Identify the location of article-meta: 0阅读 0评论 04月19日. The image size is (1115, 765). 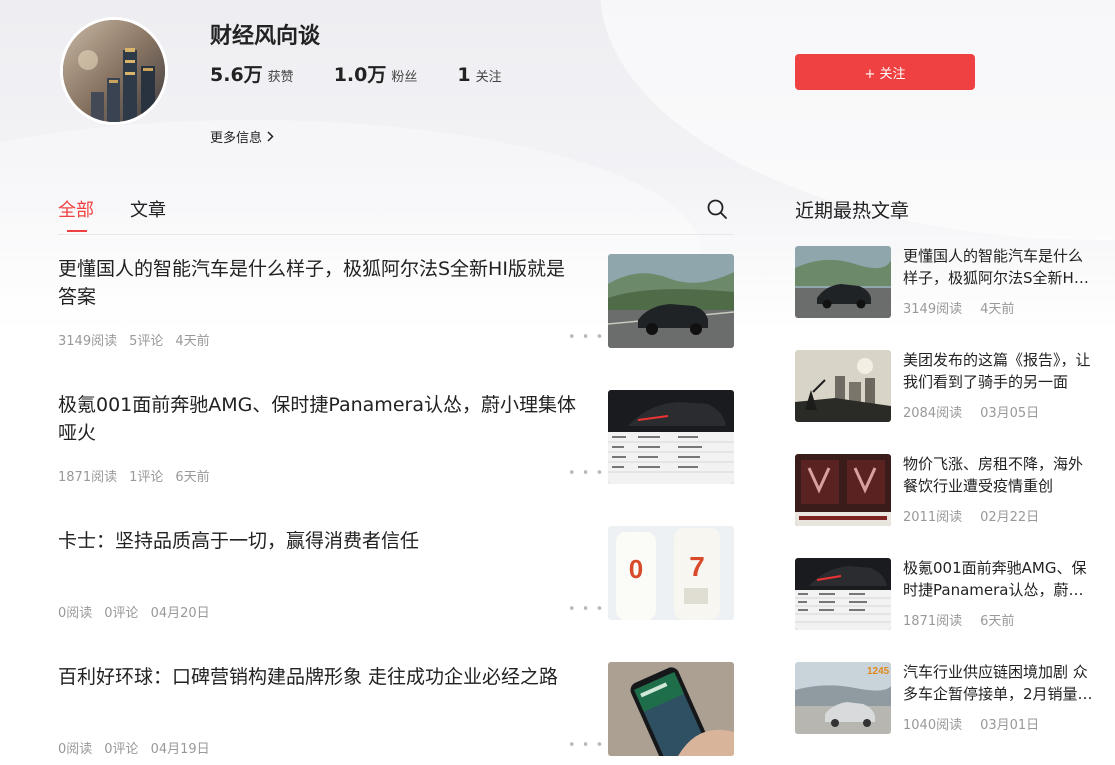
(140, 747).